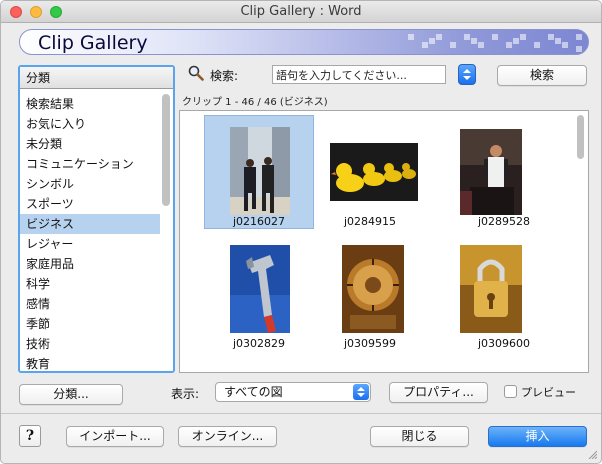 The image size is (602, 464). What do you see at coordinates (304, 42) in the screenshot?
I see `clip-gallery-banner: Clip Gallery` at bounding box center [304, 42].